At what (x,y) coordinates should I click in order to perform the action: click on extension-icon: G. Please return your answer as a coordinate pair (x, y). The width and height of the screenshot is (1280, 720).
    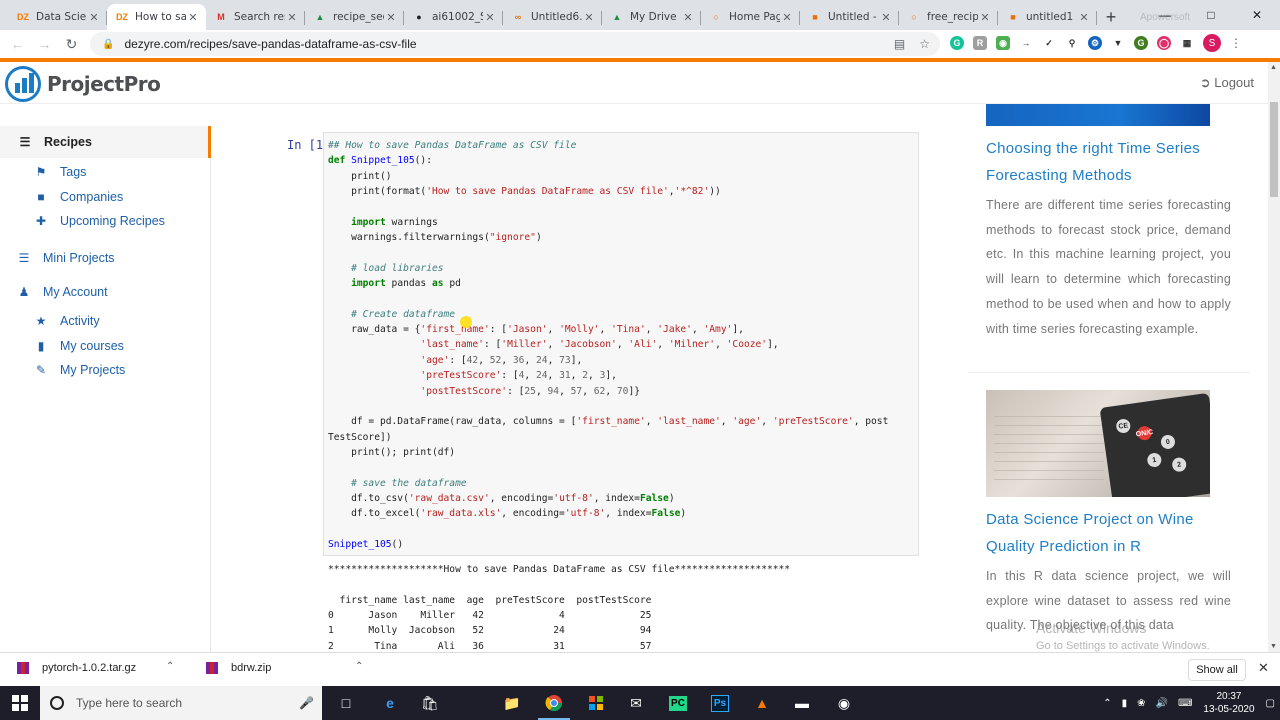
    Looking at the image, I should click on (1141, 43).